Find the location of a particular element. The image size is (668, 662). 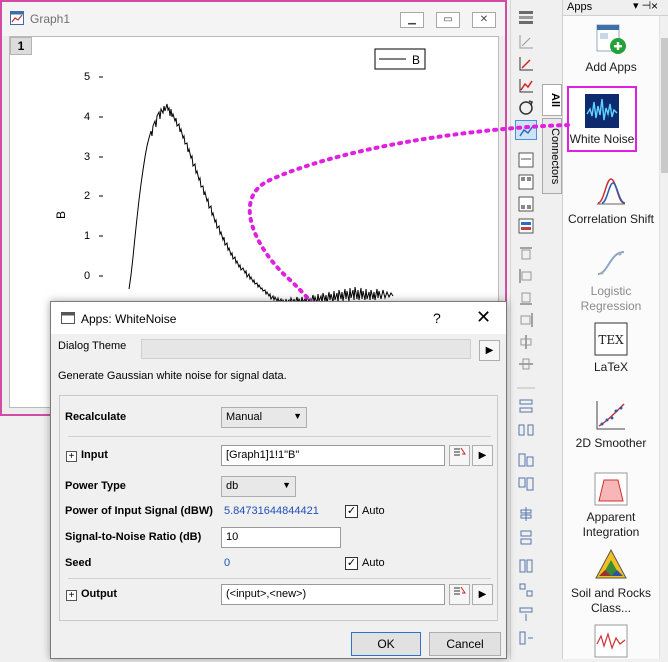

help-button: ? is located at coordinates (437, 318).